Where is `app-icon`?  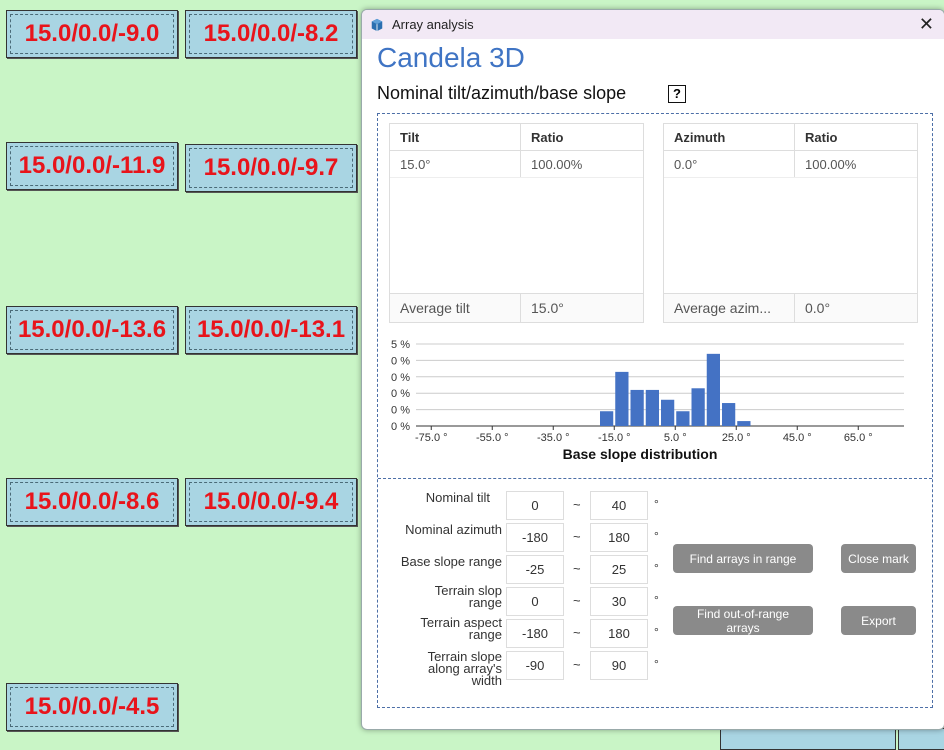
app-icon is located at coordinates (377, 24).